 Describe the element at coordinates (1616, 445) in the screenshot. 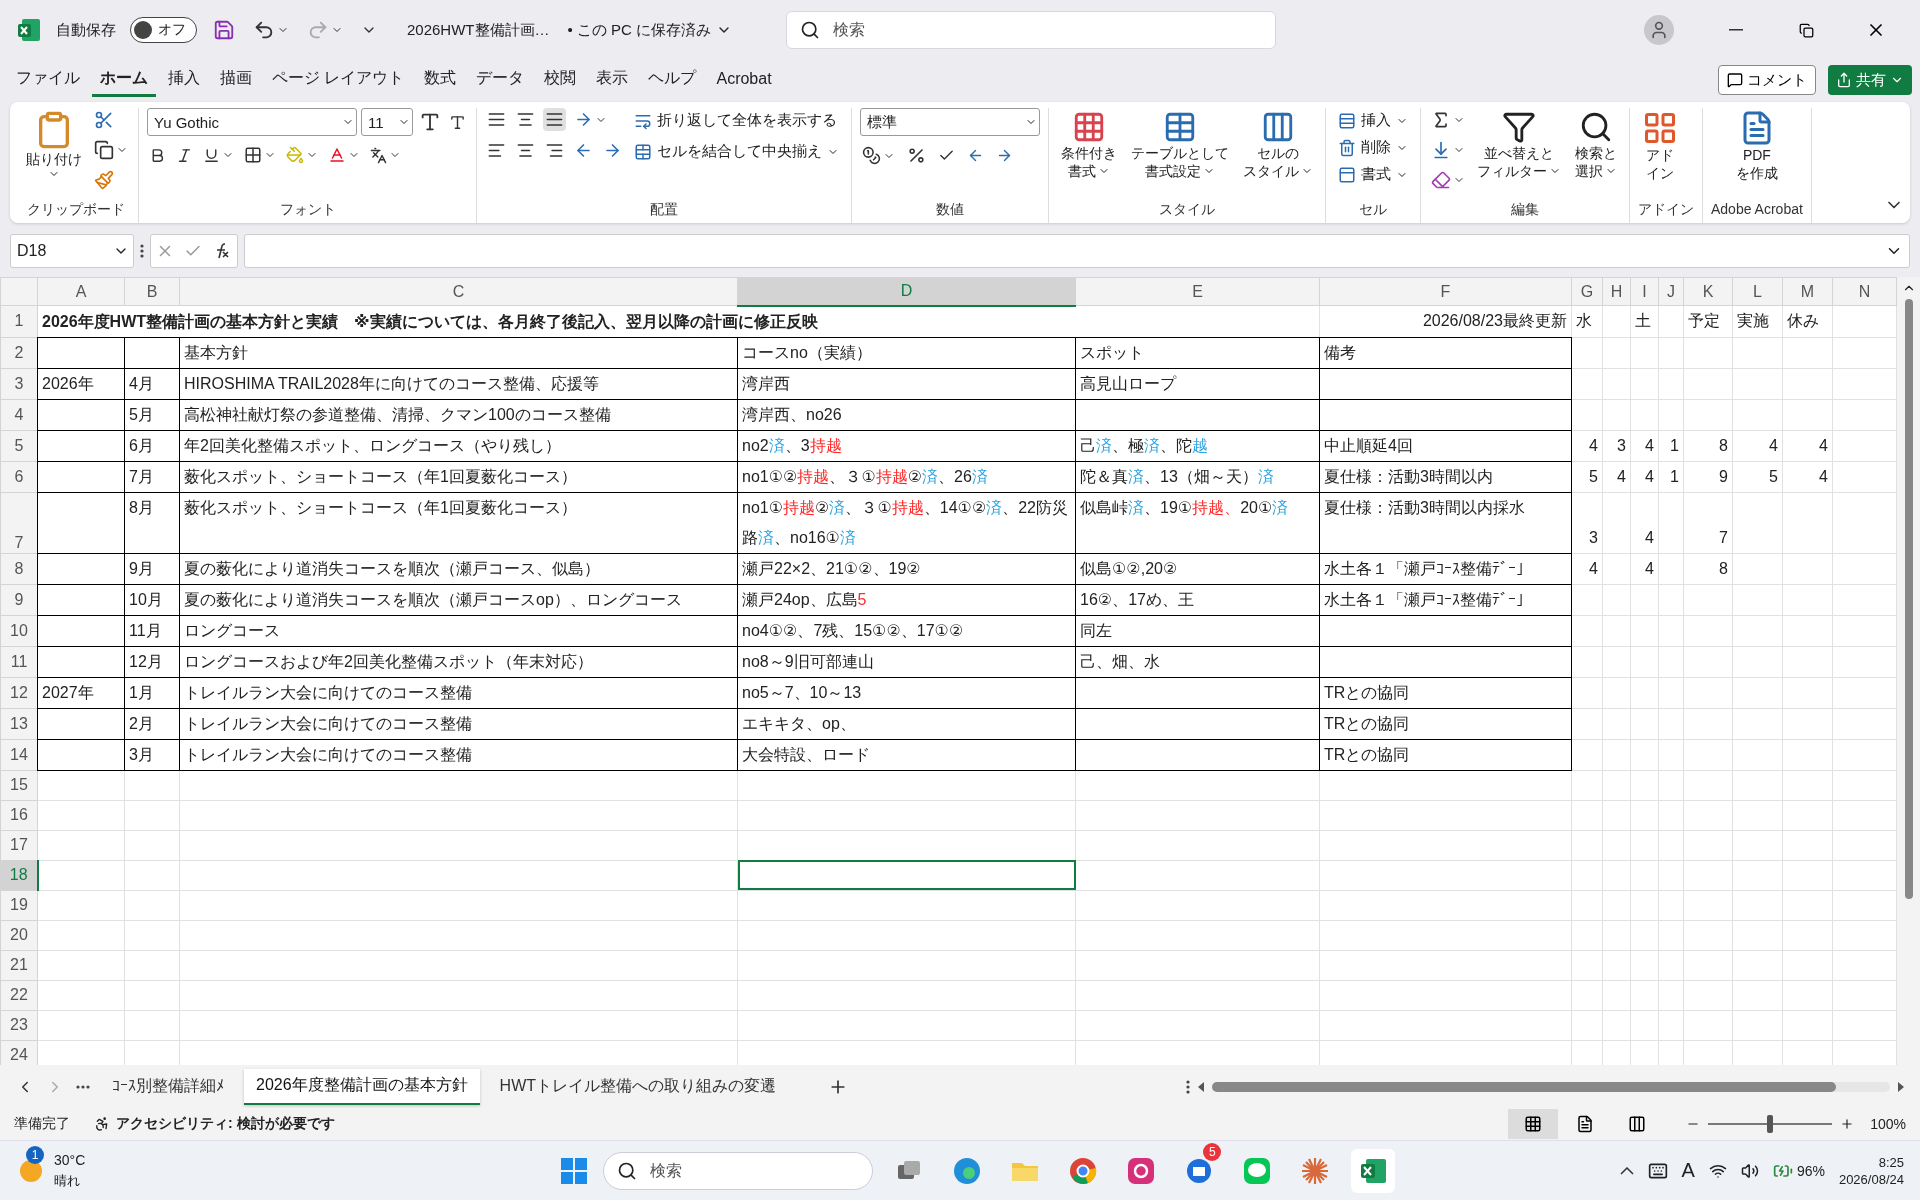

I see `table-cell: 3` at that location.